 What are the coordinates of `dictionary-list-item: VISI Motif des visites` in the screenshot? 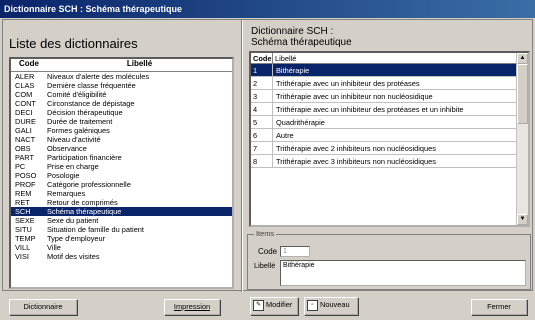 It's located at (121, 256).